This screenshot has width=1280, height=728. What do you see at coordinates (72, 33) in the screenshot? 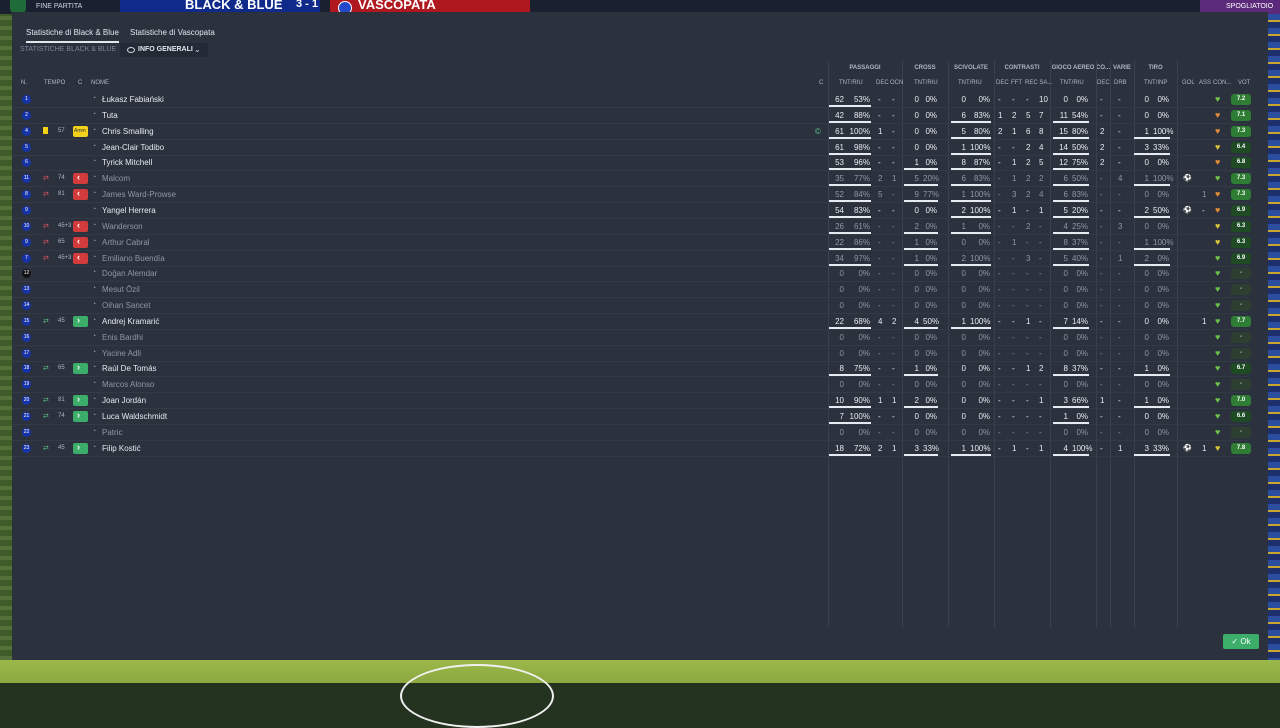
I see `tab-home-stats: Statistiche di Black & Blue` at bounding box center [72, 33].